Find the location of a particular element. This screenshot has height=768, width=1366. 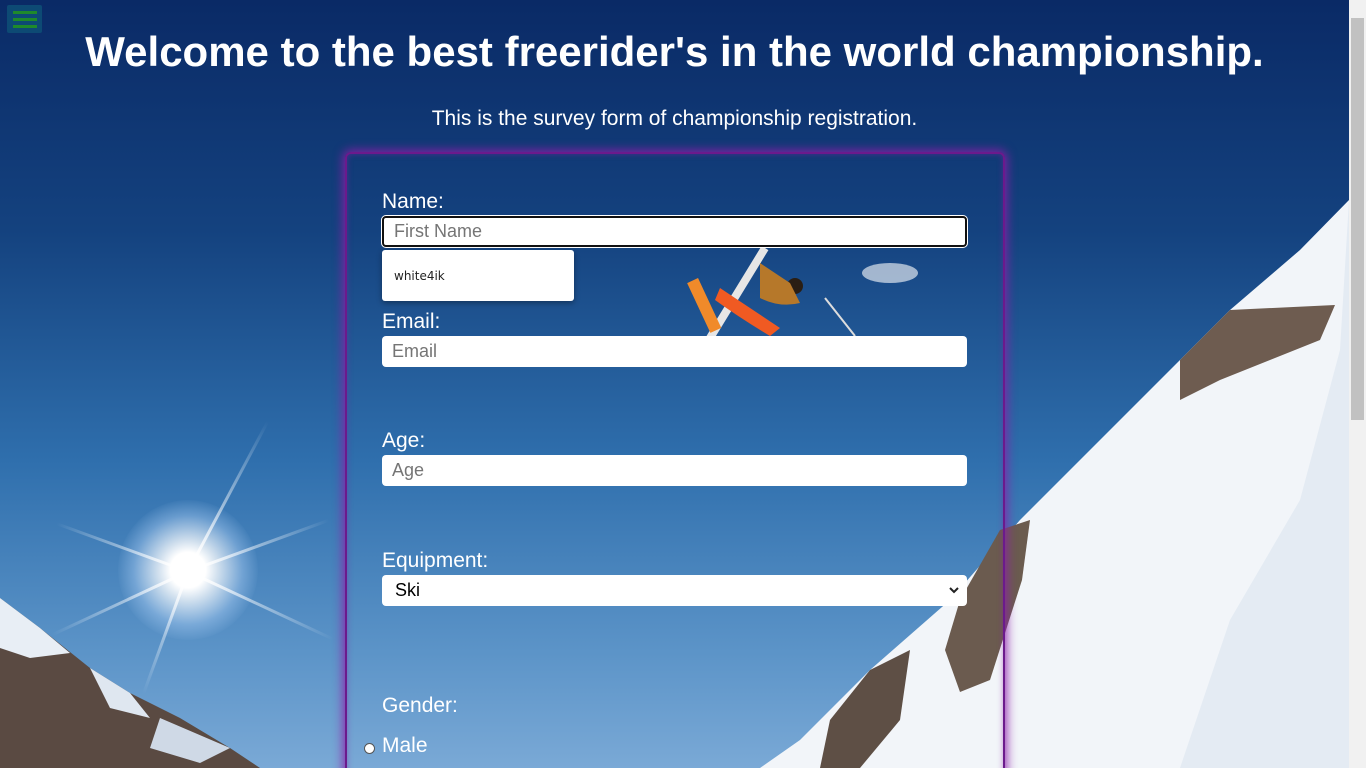

equipment-select: Ski is located at coordinates (674, 590).